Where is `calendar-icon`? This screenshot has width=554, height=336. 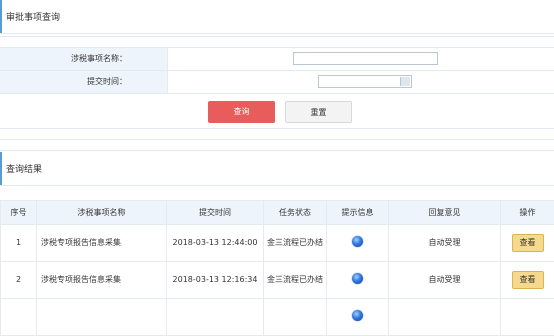
calendar-icon is located at coordinates (405, 81).